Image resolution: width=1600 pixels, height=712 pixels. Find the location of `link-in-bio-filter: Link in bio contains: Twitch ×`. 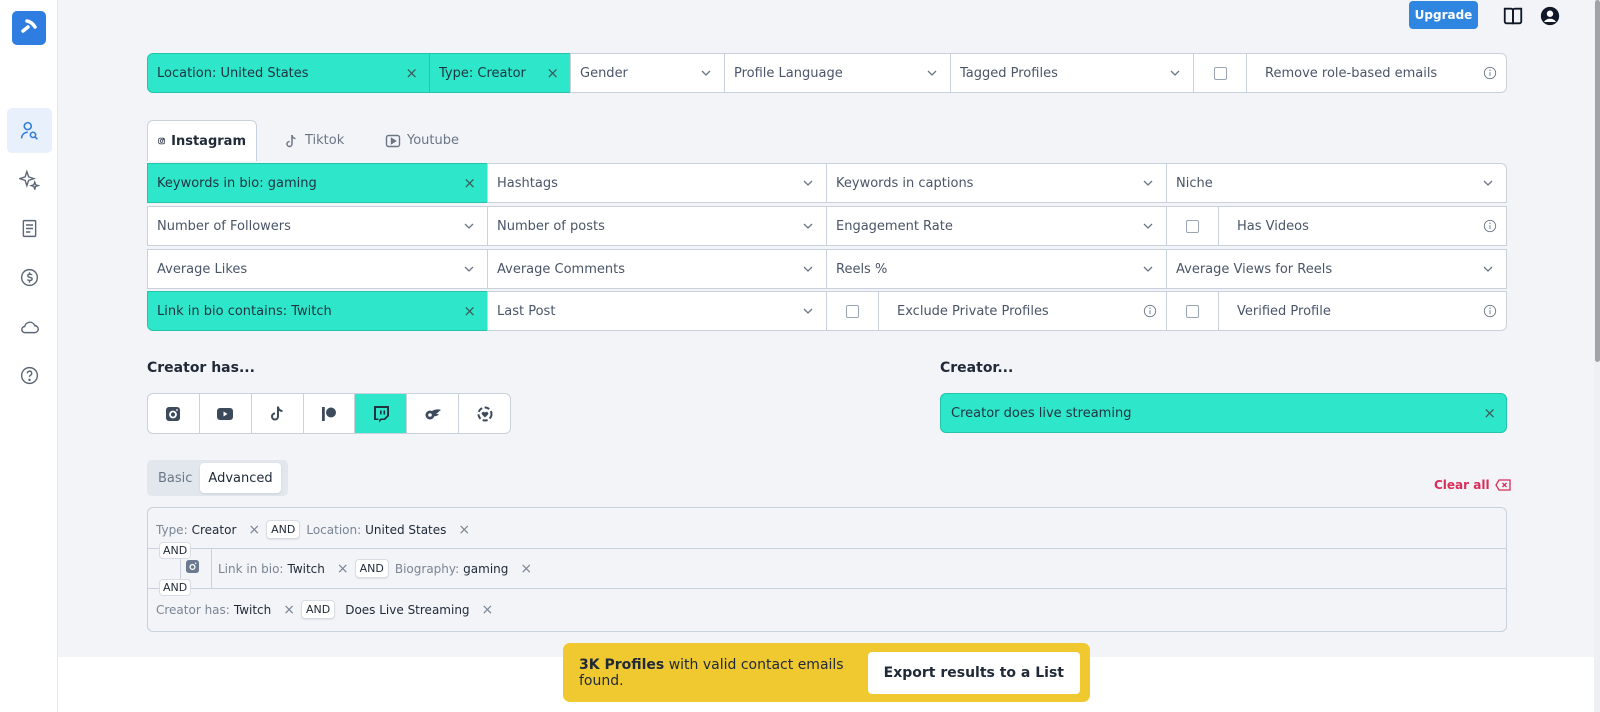

link-in-bio-filter: Link in bio contains: Twitch × is located at coordinates (317, 311).